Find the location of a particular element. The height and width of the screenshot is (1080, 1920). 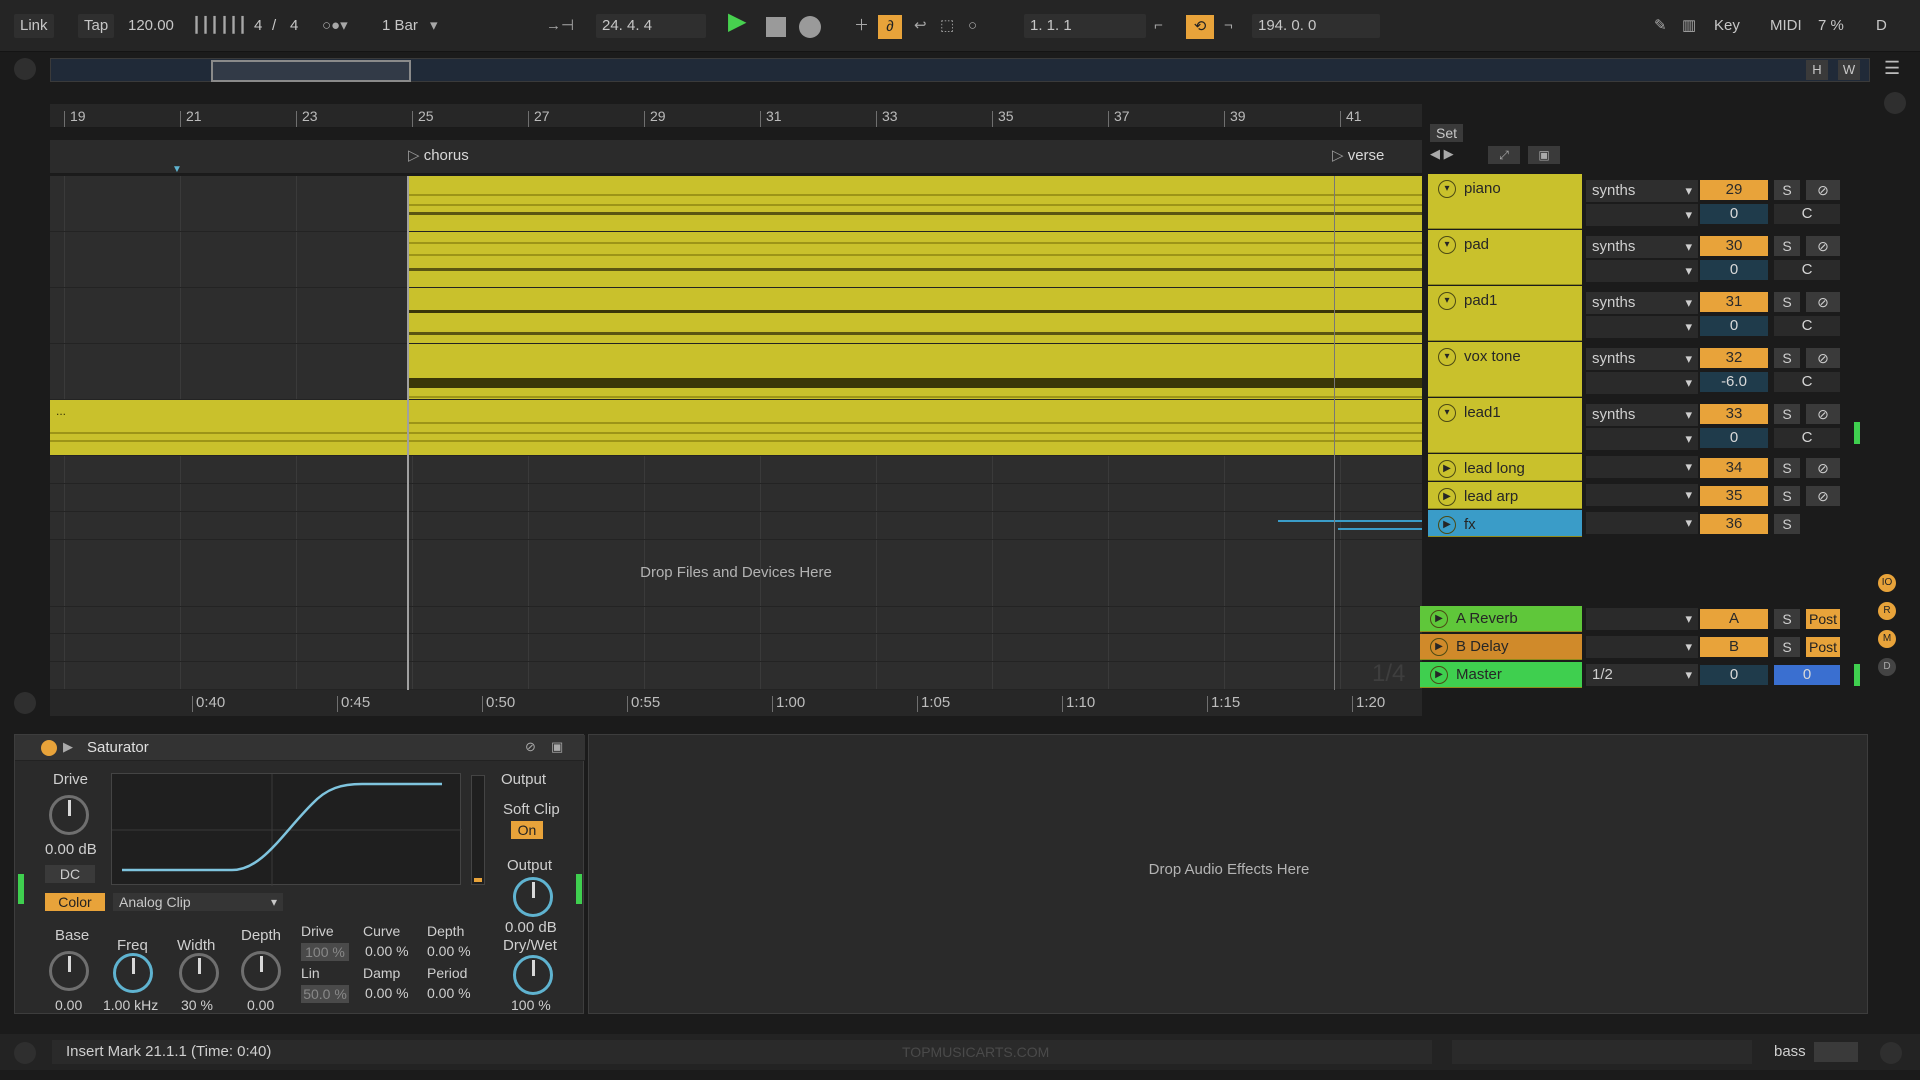

depth-value: 0.00 is located at coordinates (260, 1005).